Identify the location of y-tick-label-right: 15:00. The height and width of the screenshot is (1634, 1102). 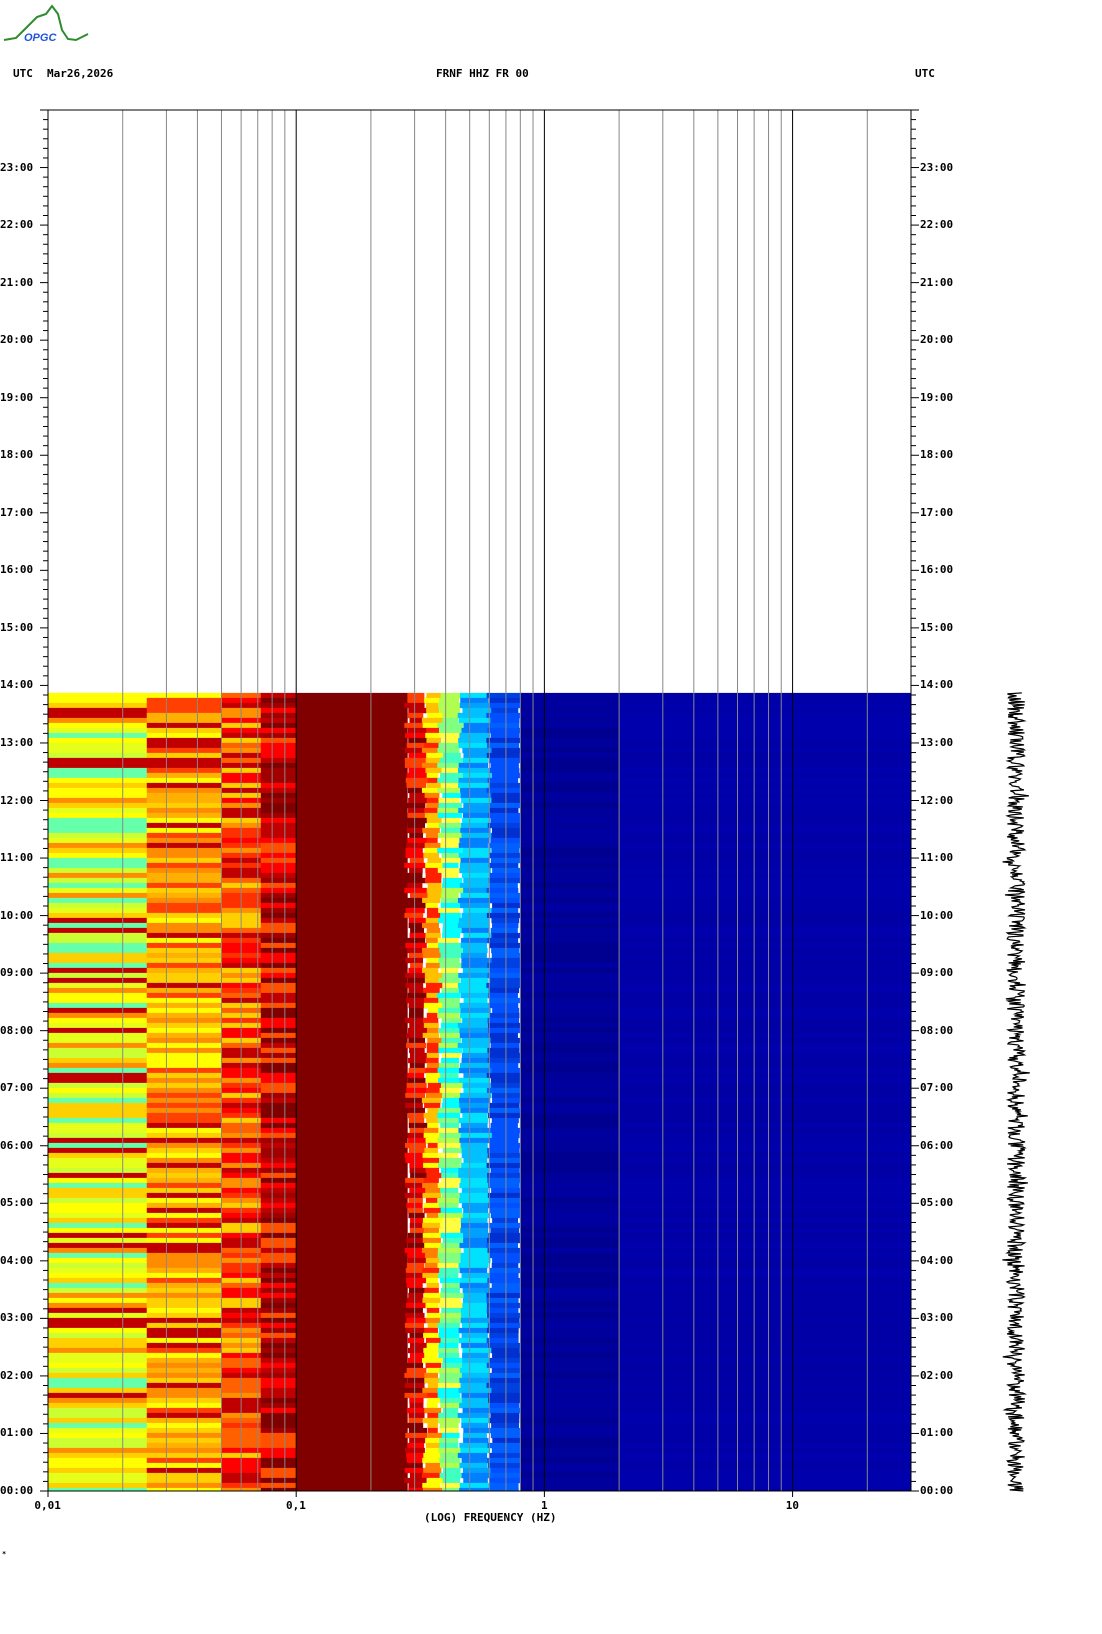
(937, 627).